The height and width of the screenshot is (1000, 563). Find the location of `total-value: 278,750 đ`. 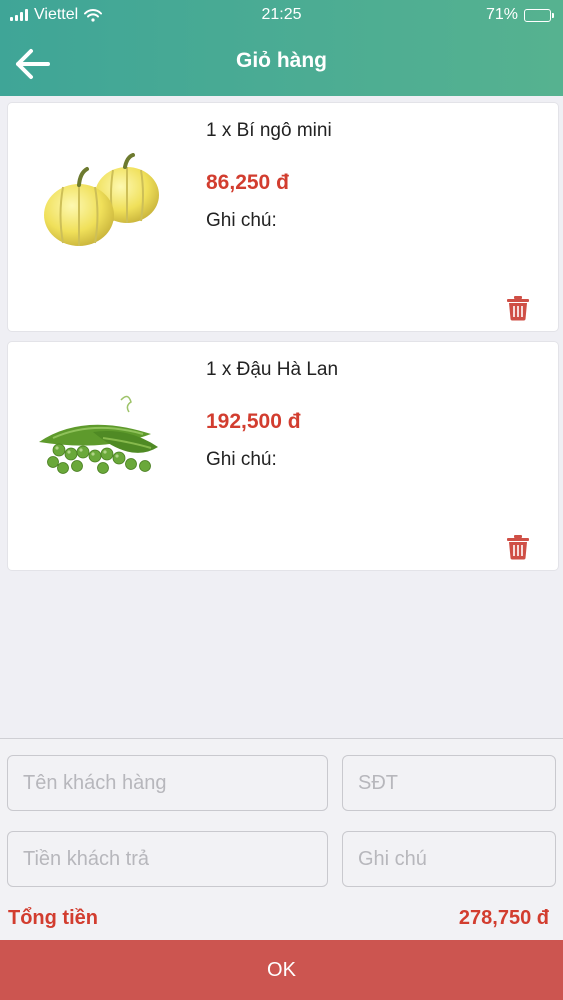

total-value: 278,750 đ is located at coordinates (503, 918).